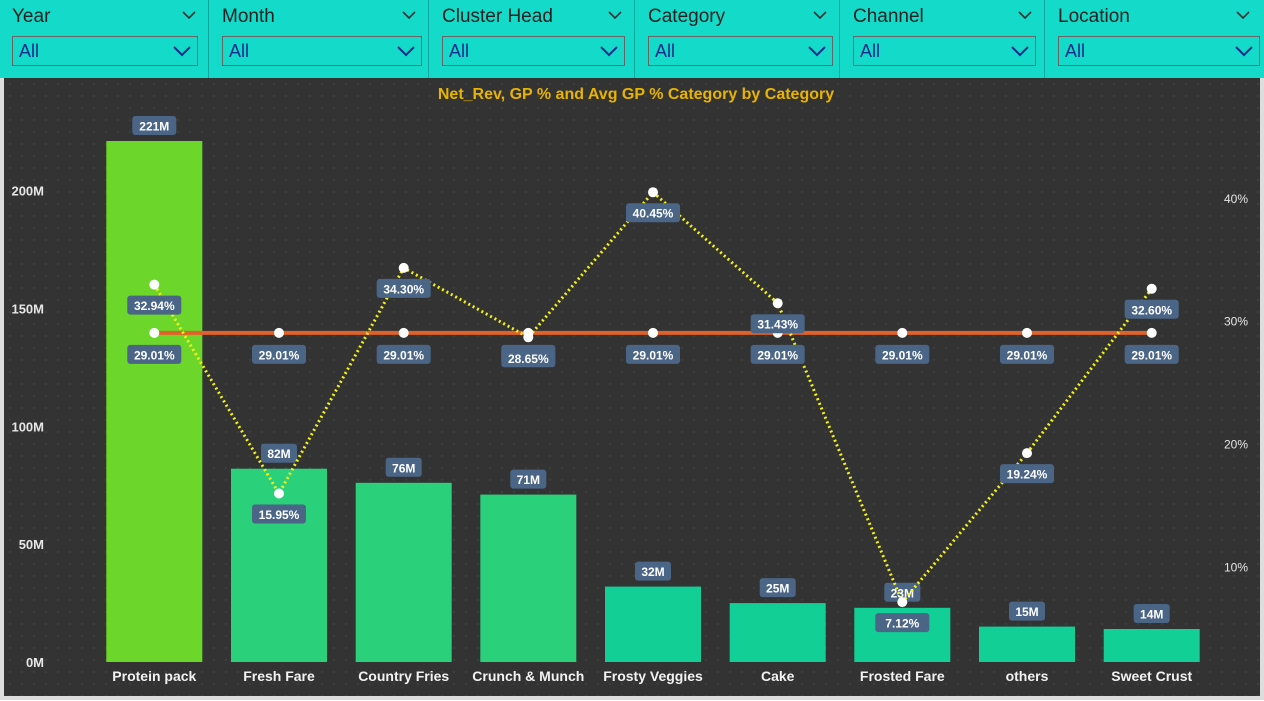 The image size is (1264, 701). I want to click on year-slicer: Year All, so click(105, 39).